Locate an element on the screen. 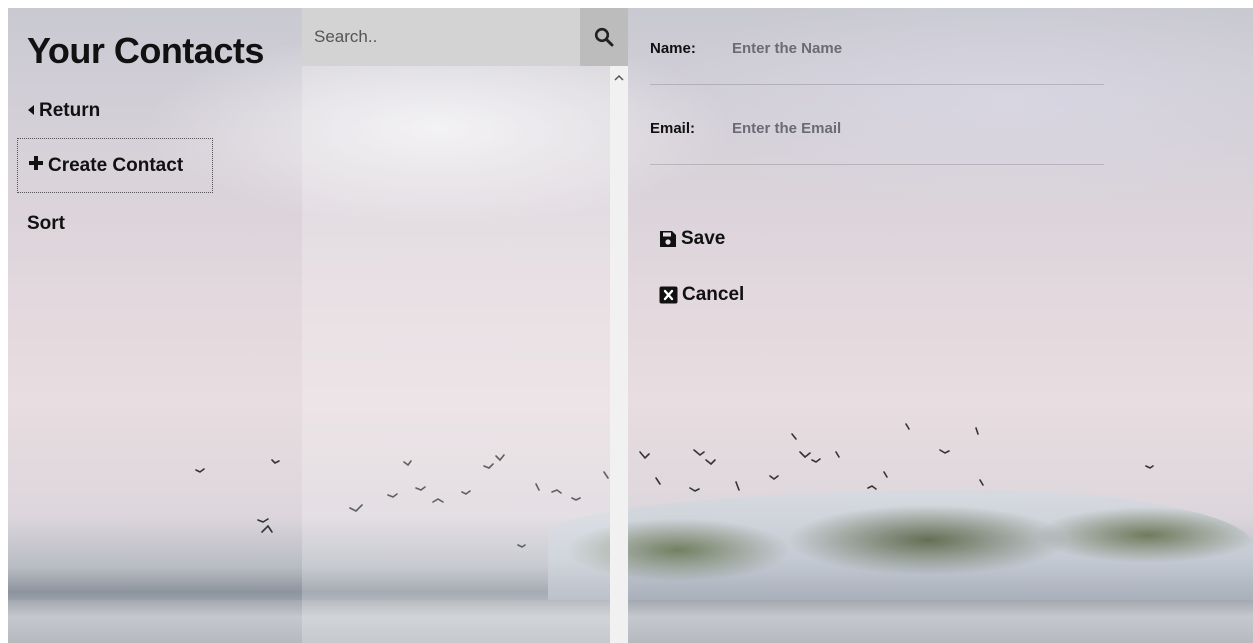 The height and width of the screenshot is (643, 1253). sort-button: Sort is located at coordinates (46, 224).